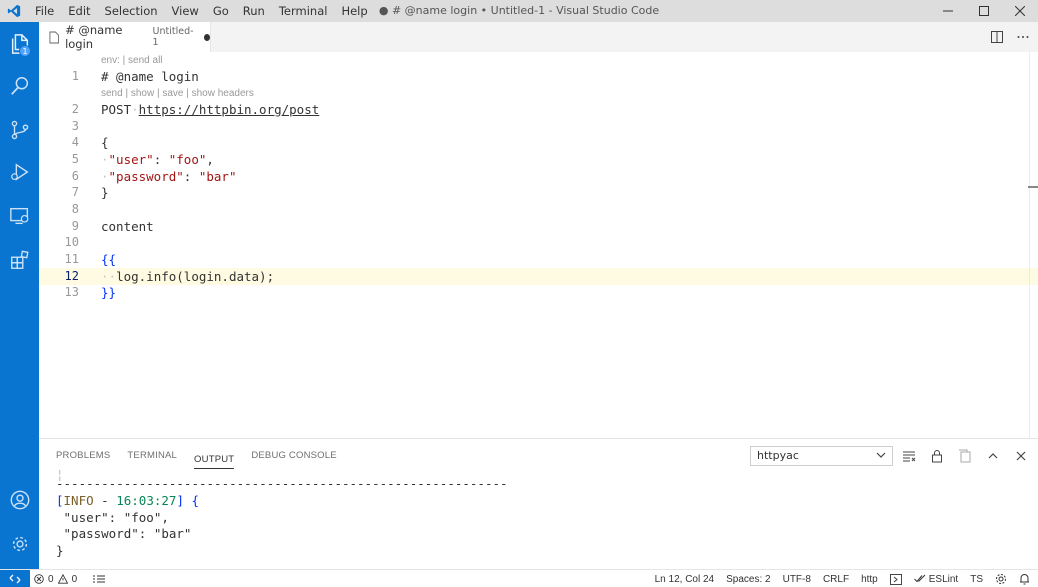  I want to click on line-13-text: }}, so click(109, 292).